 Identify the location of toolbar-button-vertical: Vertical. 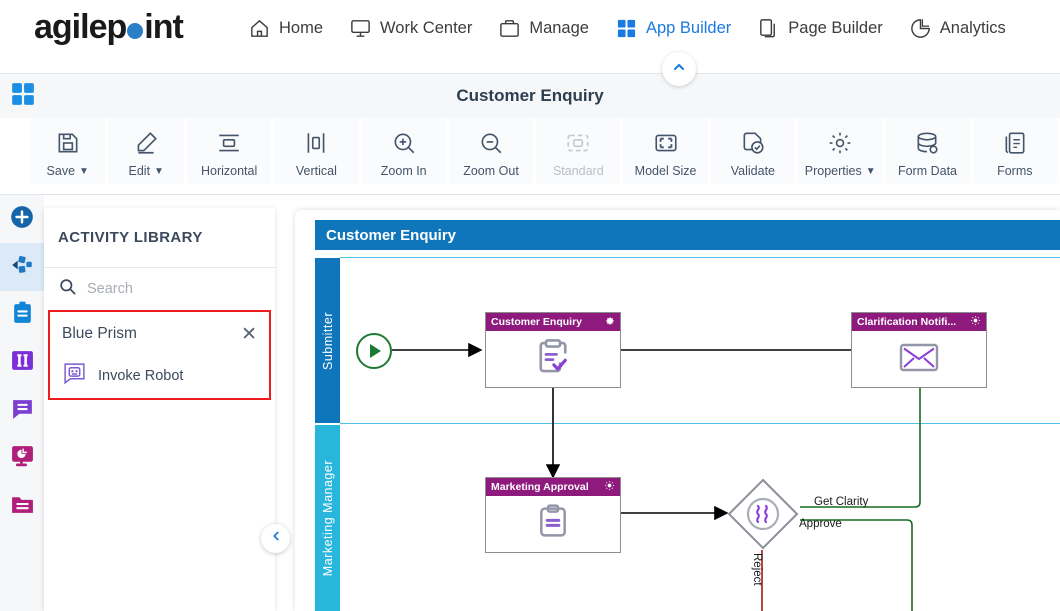
(316, 151).